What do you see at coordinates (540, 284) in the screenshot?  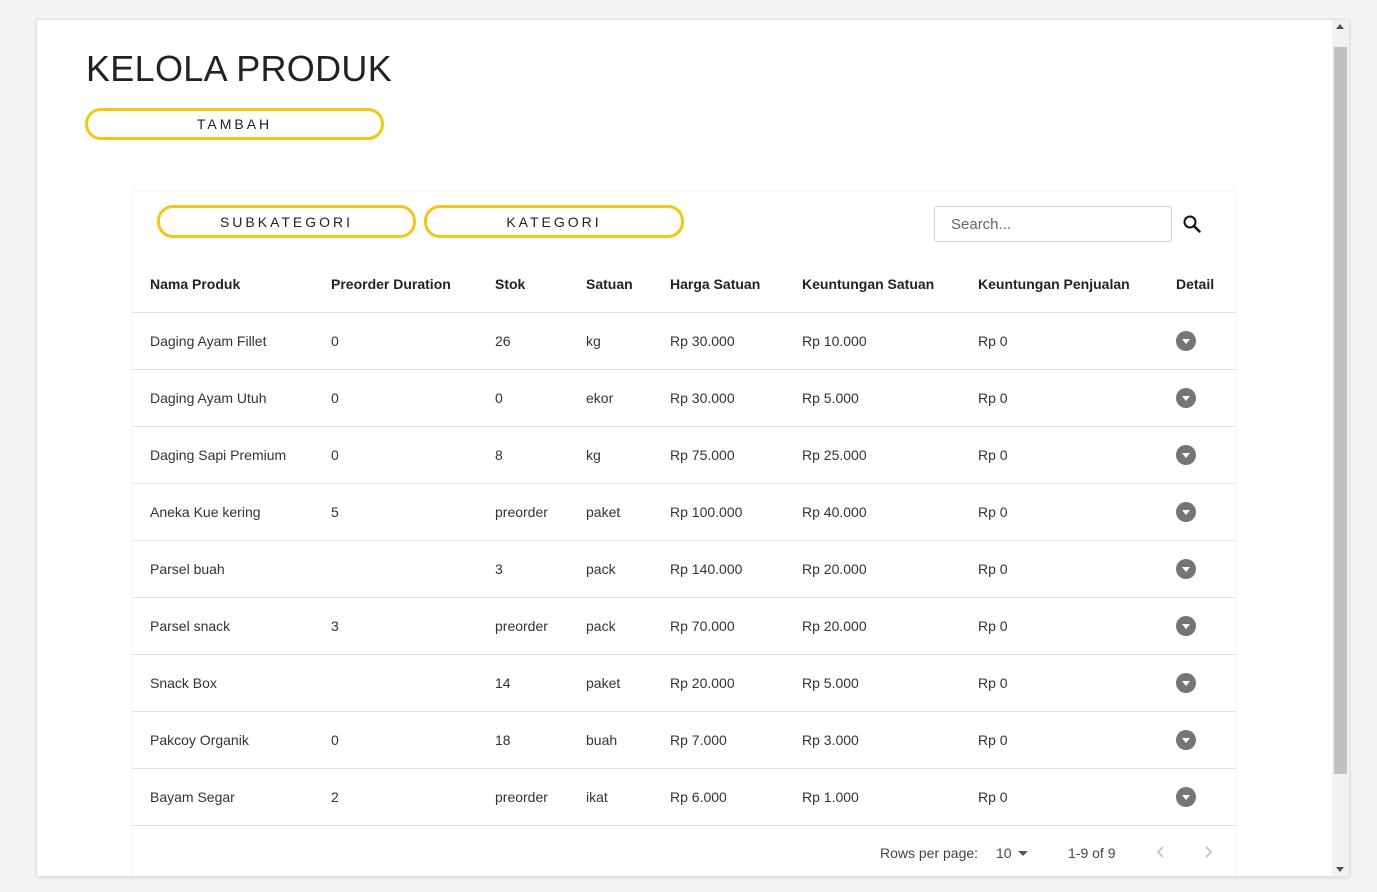 I see `column-header-stok: Stok` at bounding box center [540, 284].